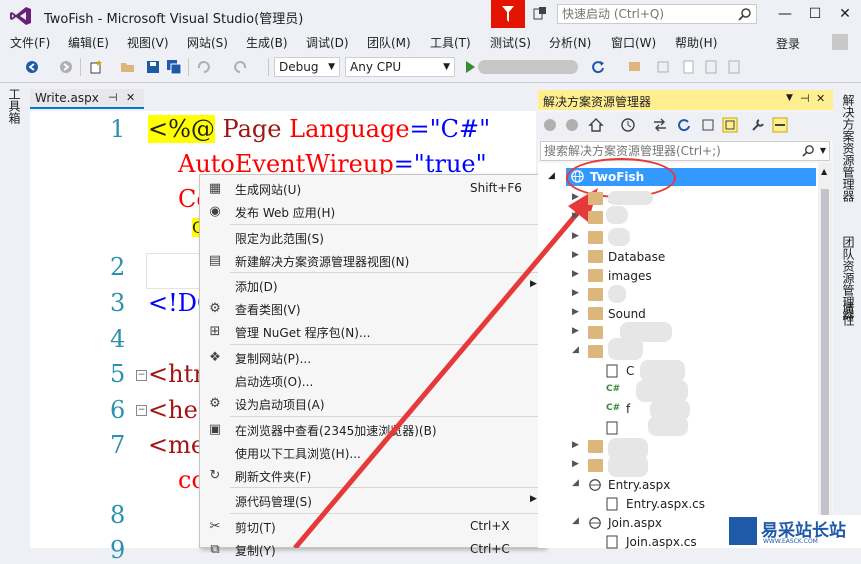 Image resolution: width=861 pixels, height=564 pixels. Describe the element at coordinates (630, 371) in the screenshot. I see `tree-node-label: C` at that location.